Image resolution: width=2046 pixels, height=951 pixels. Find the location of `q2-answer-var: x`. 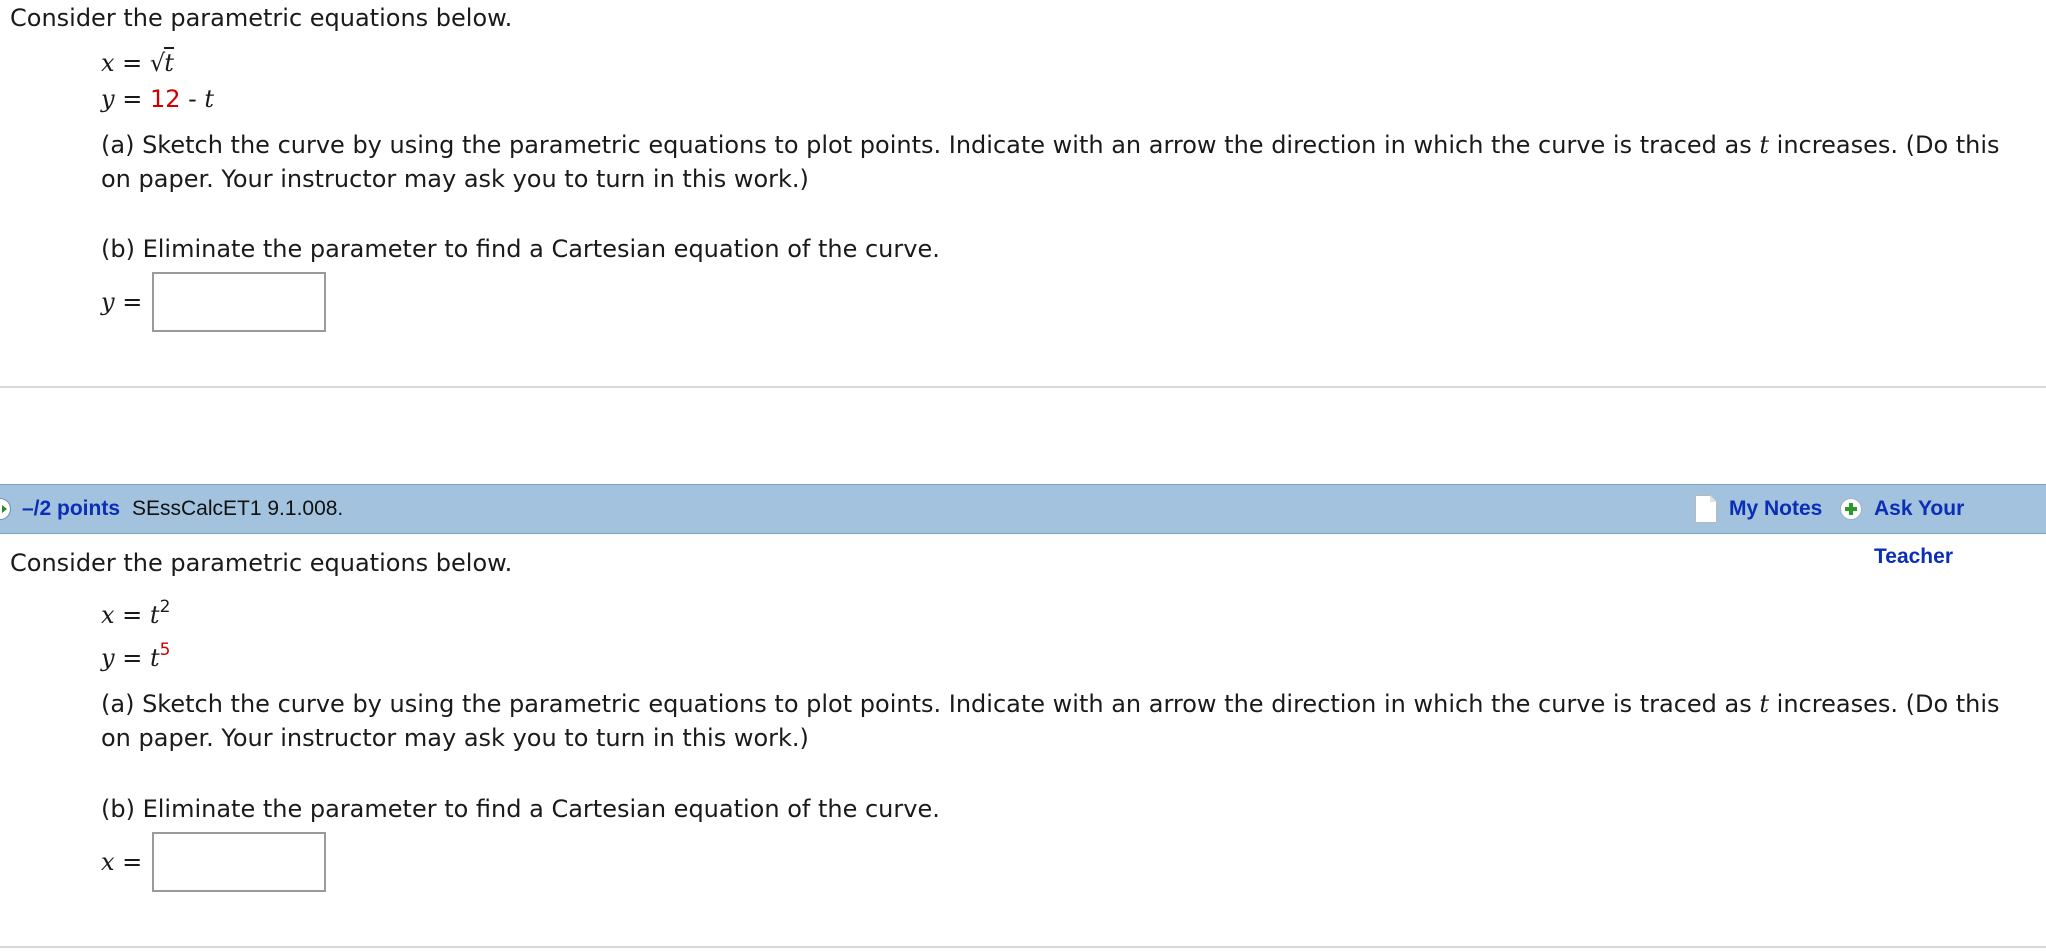

q2-answer-var: x is located at coordinates (108, 862).